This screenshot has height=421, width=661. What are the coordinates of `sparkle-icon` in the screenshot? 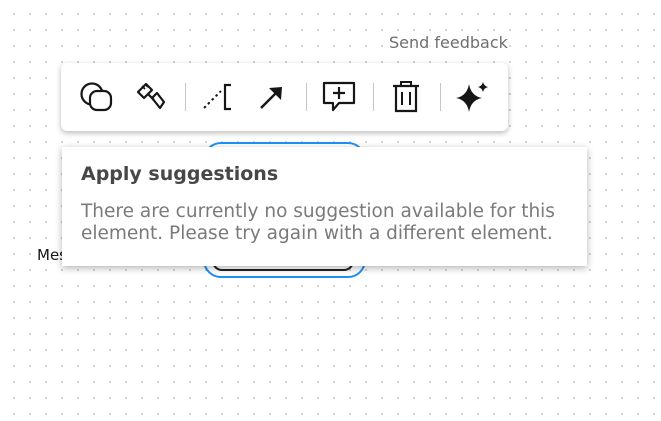 It's located at (473, 97).